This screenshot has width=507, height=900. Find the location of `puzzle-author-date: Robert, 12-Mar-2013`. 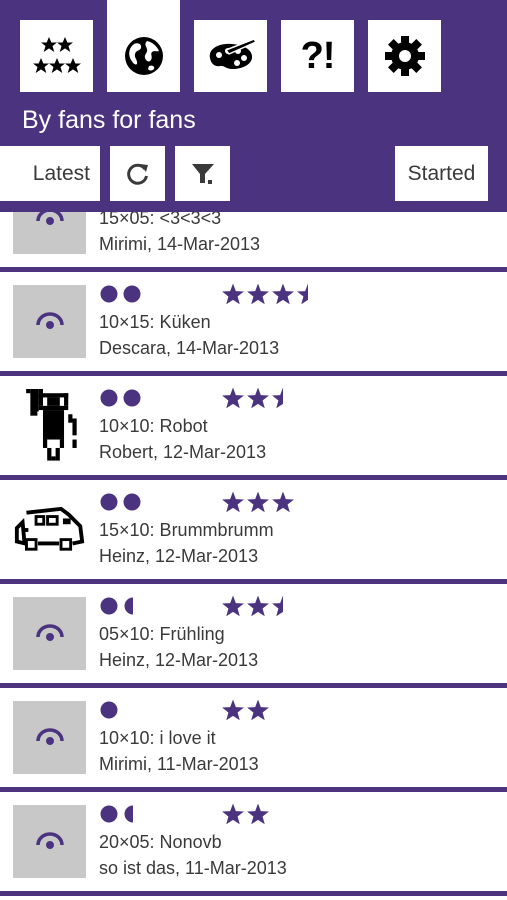

puzzle-author-date: Robert, 12-Mar-2013 is located at coordinates (183, 452).